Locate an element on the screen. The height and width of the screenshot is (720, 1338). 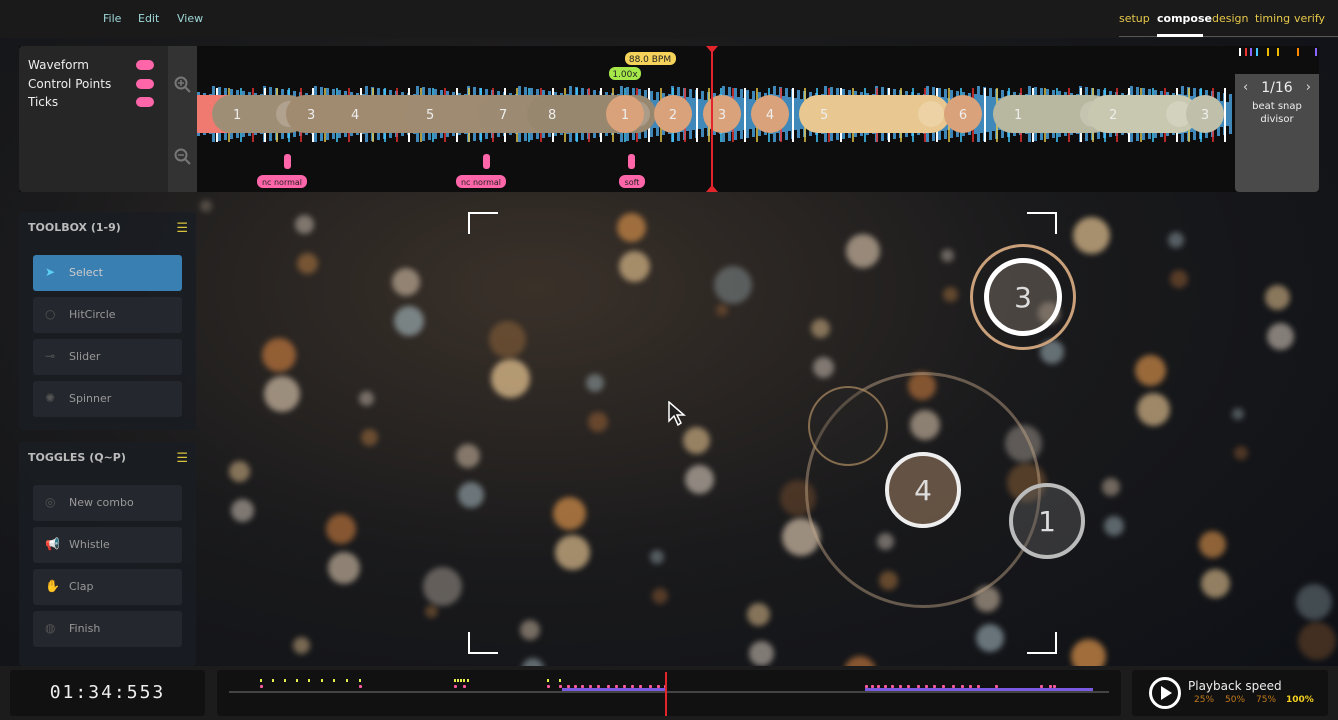
hit-circle: 3 is located at coordinates (1023, 297).